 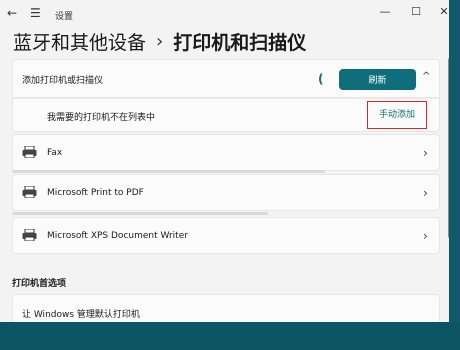 I want to click on preferences-section-title: 打印机首选项, so click(x=39, y=284).